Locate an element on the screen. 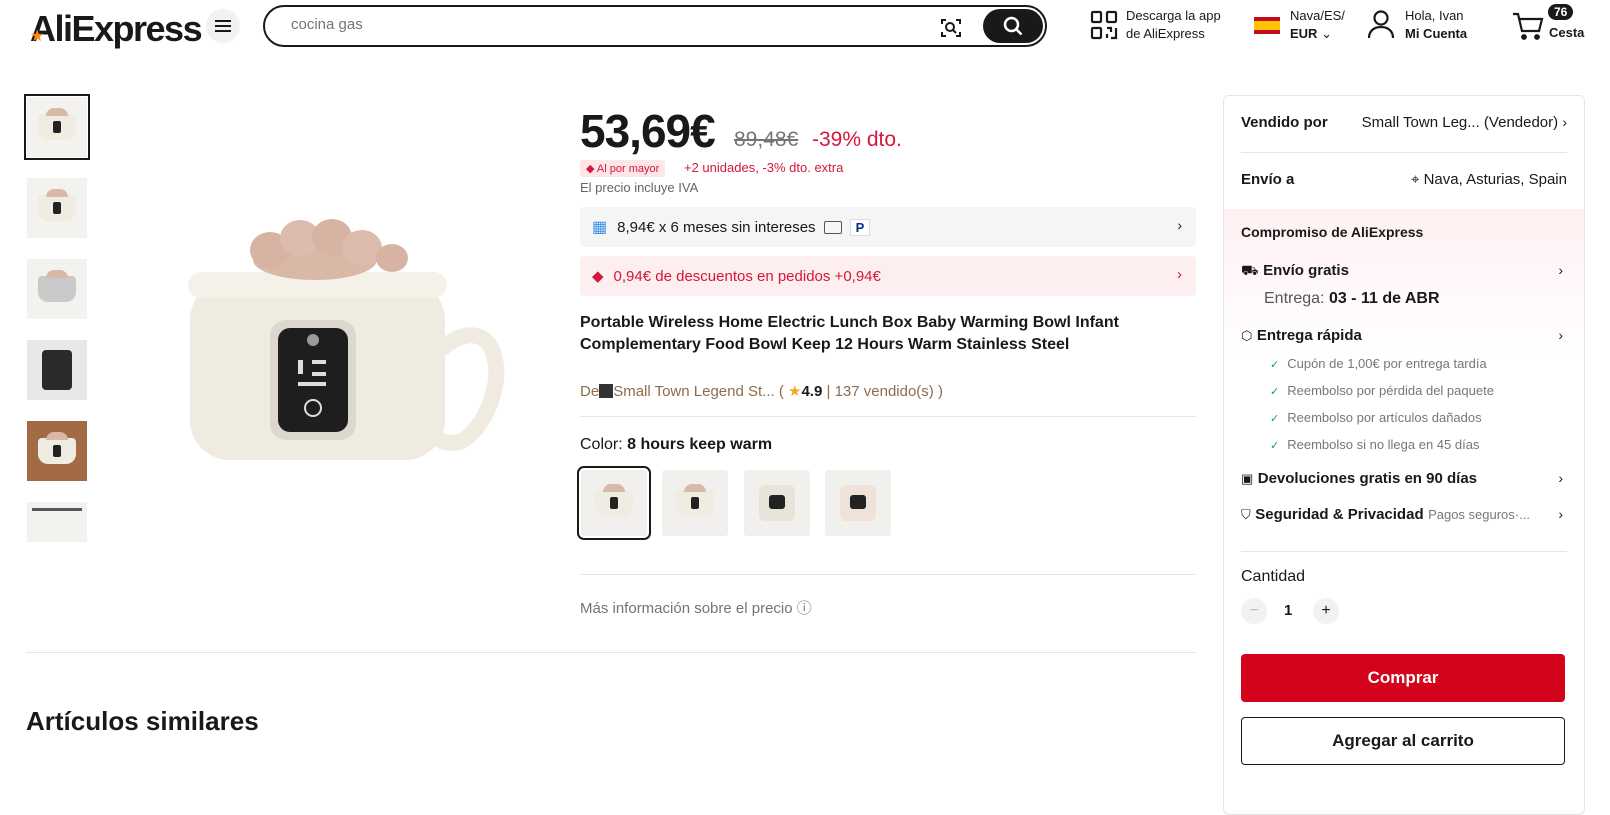 The height and width of the screenshot is (815, 1610). quantity-increase-button: + is located at coordinates (1326, 611).